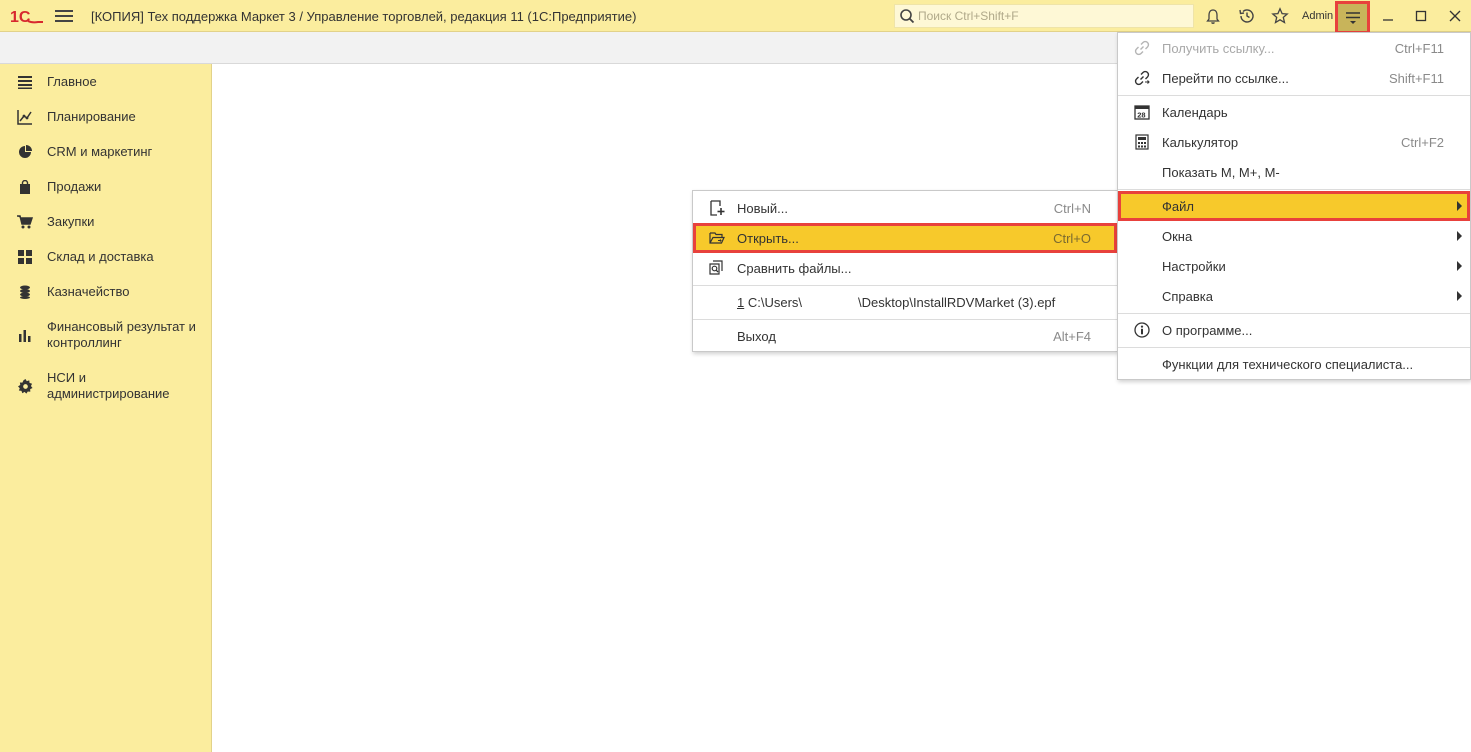 The image size is (1471, 752). What do you see at coordinates (1294, 48) in the screenshot?
I see `menu-item-get-link: Получить ссылку... Ctrl+F11` at bounding box center [1294, 48].